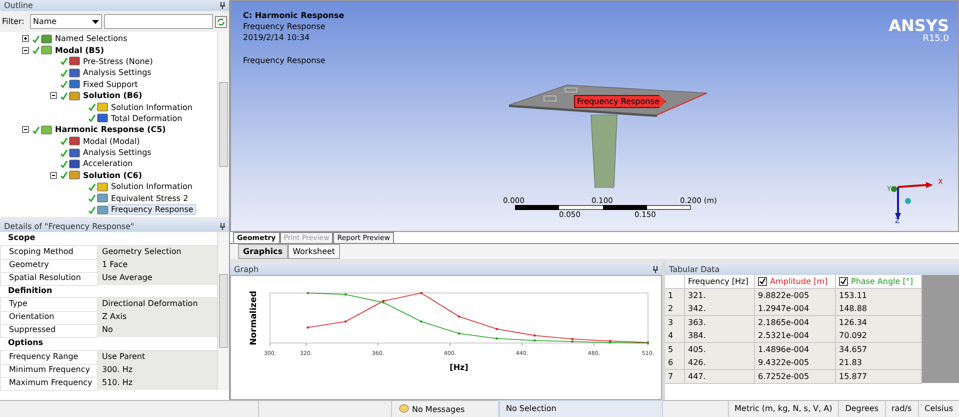  Describe the element at coordinates (49, 331) in the screenshot. I see `property-name: Suppressed` at that location.